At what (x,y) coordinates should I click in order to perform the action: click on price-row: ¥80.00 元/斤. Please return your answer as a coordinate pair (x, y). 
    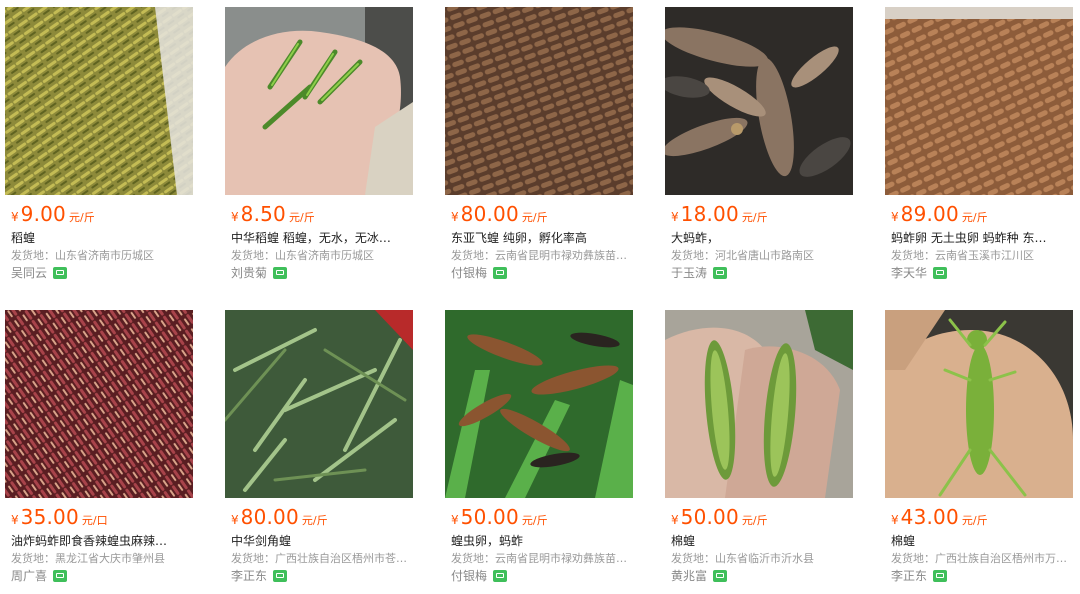
    Looking at the image, I should click on (279, 517).